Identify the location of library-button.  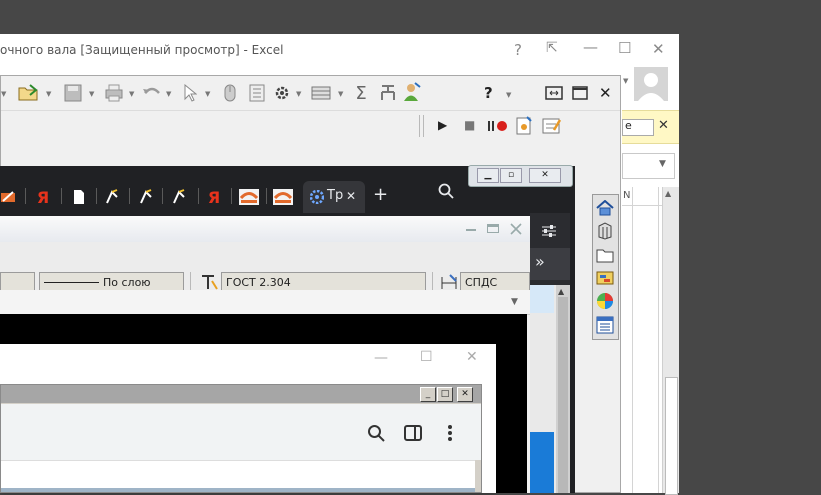
(604, 230).